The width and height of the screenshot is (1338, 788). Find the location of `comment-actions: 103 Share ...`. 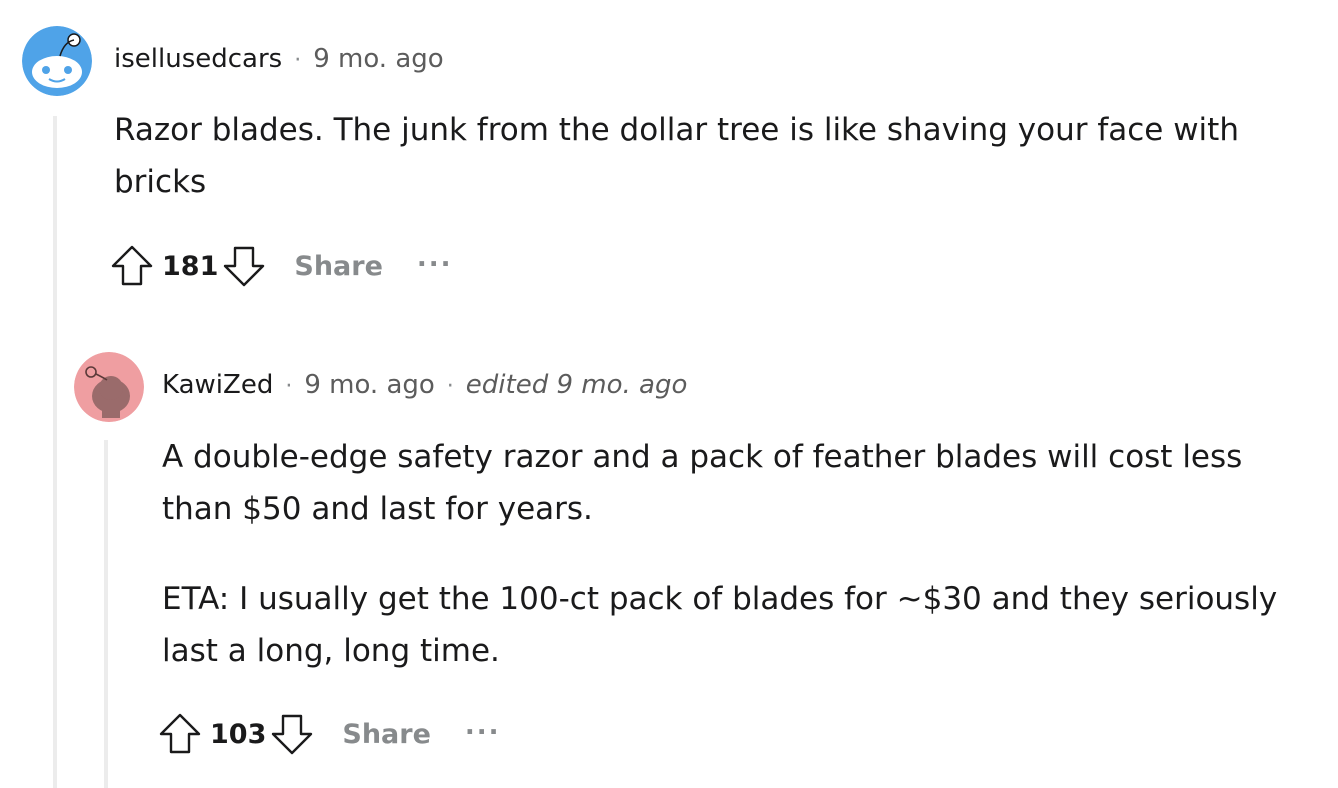

comment-actions: 103 Share ... is located at coordinates (328, 734).